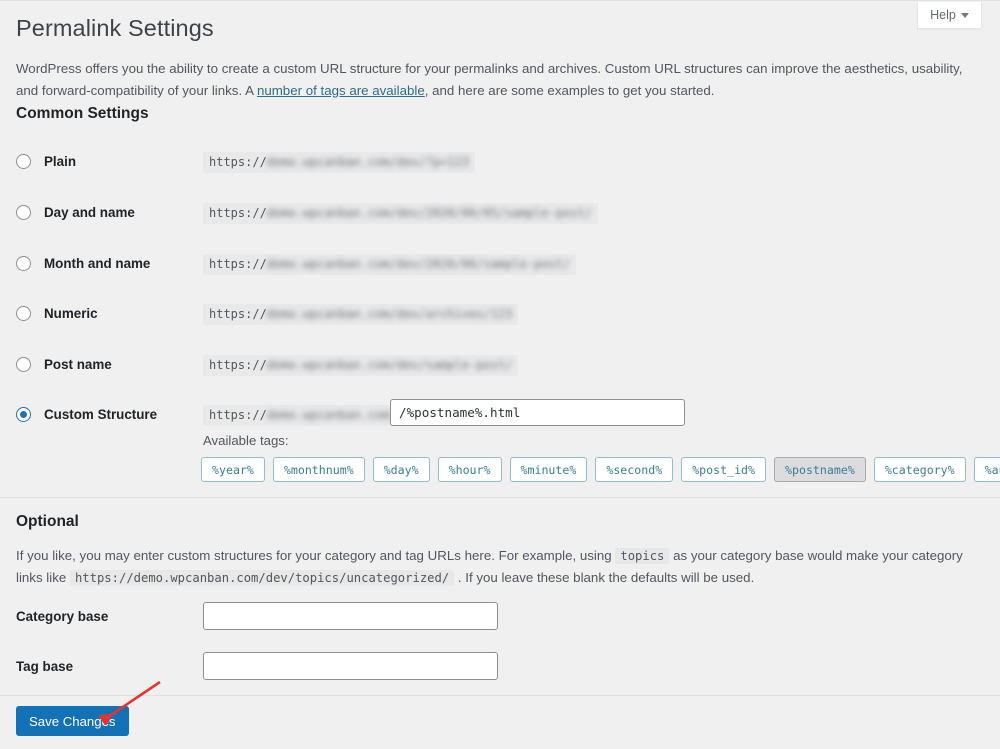 This screenshot has height=749, width=1000. Describe the element at coordinates (72, 721) in the screenshot. I see `save-changes-button: Save Changes` at that location.